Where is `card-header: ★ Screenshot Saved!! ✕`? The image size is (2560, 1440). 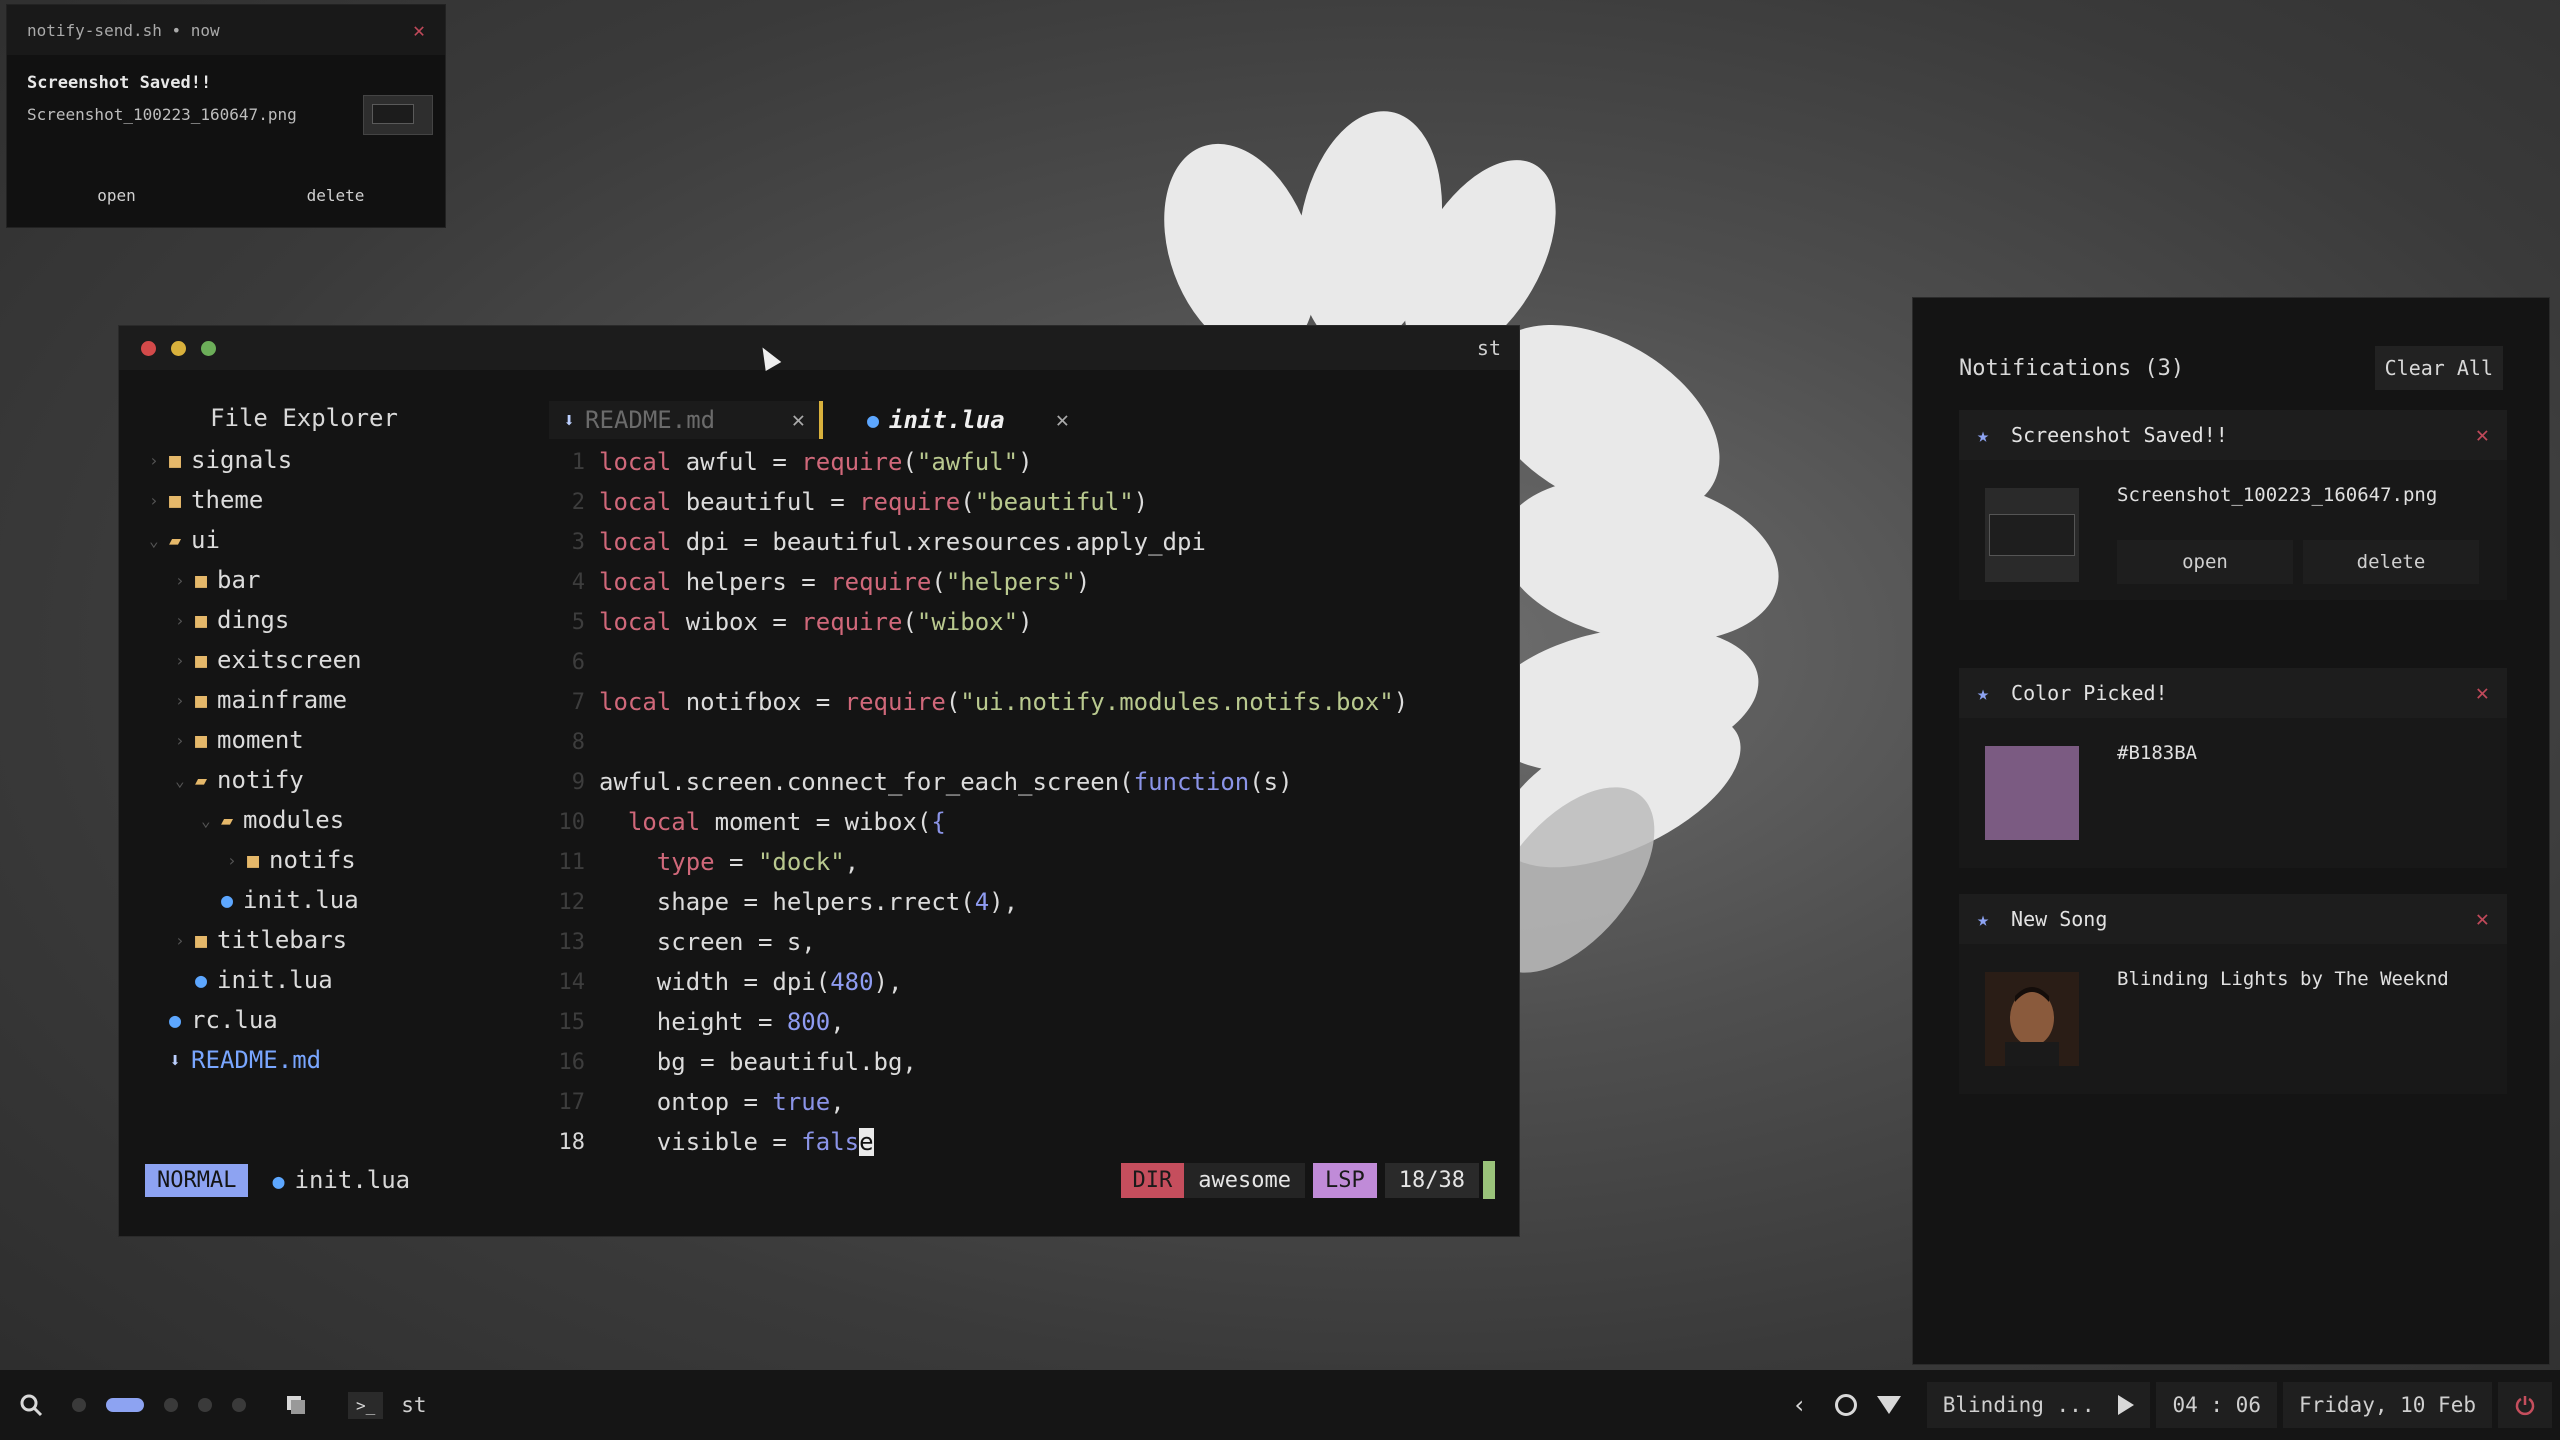
card-header: ★ Screenshot Saved!! ✕ is located at coordinates (2233, 435).